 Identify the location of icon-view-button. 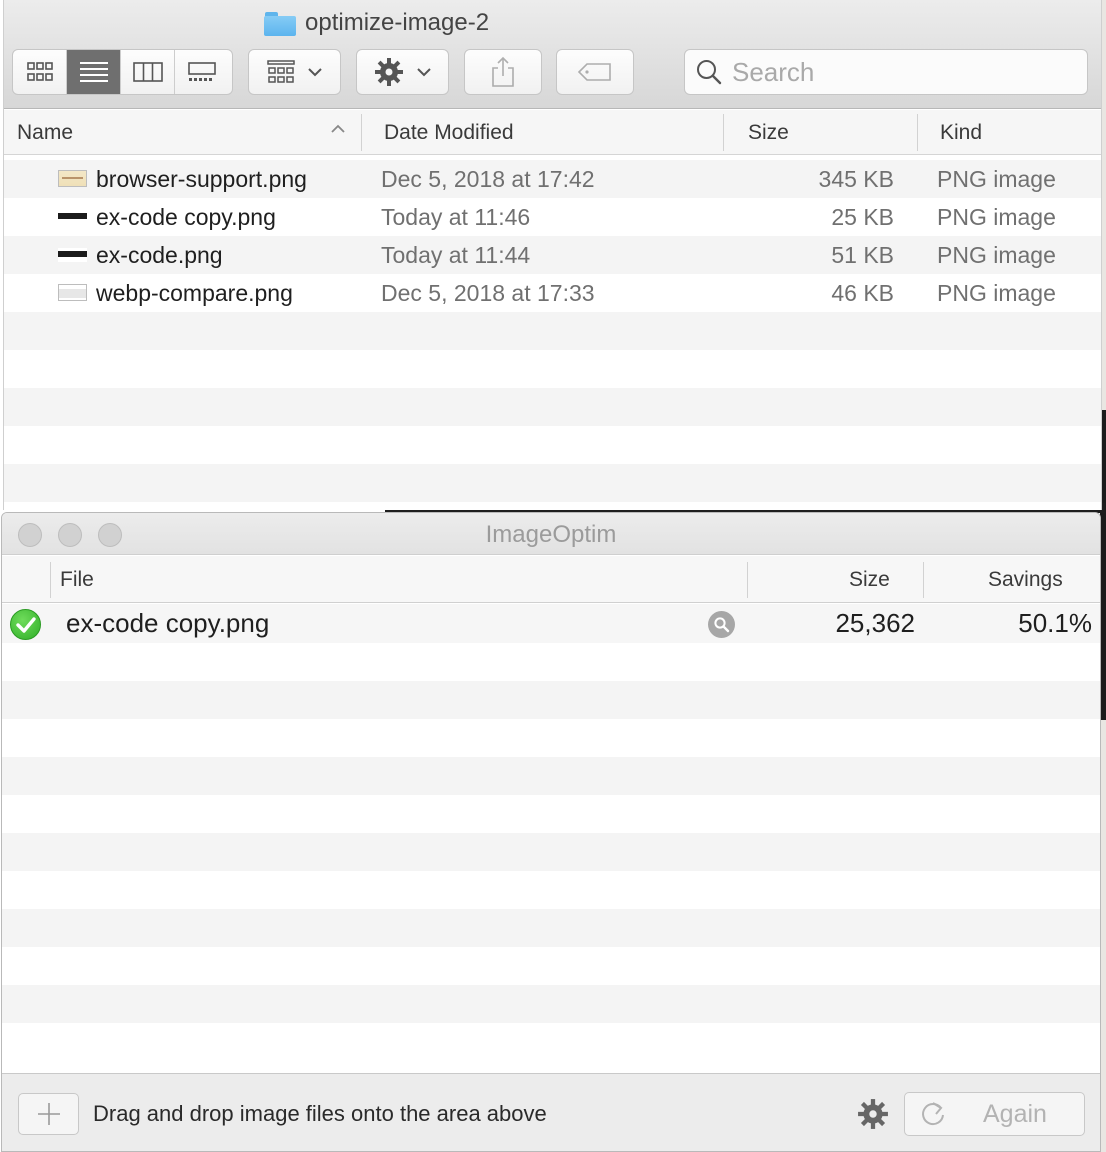
(40, 72).